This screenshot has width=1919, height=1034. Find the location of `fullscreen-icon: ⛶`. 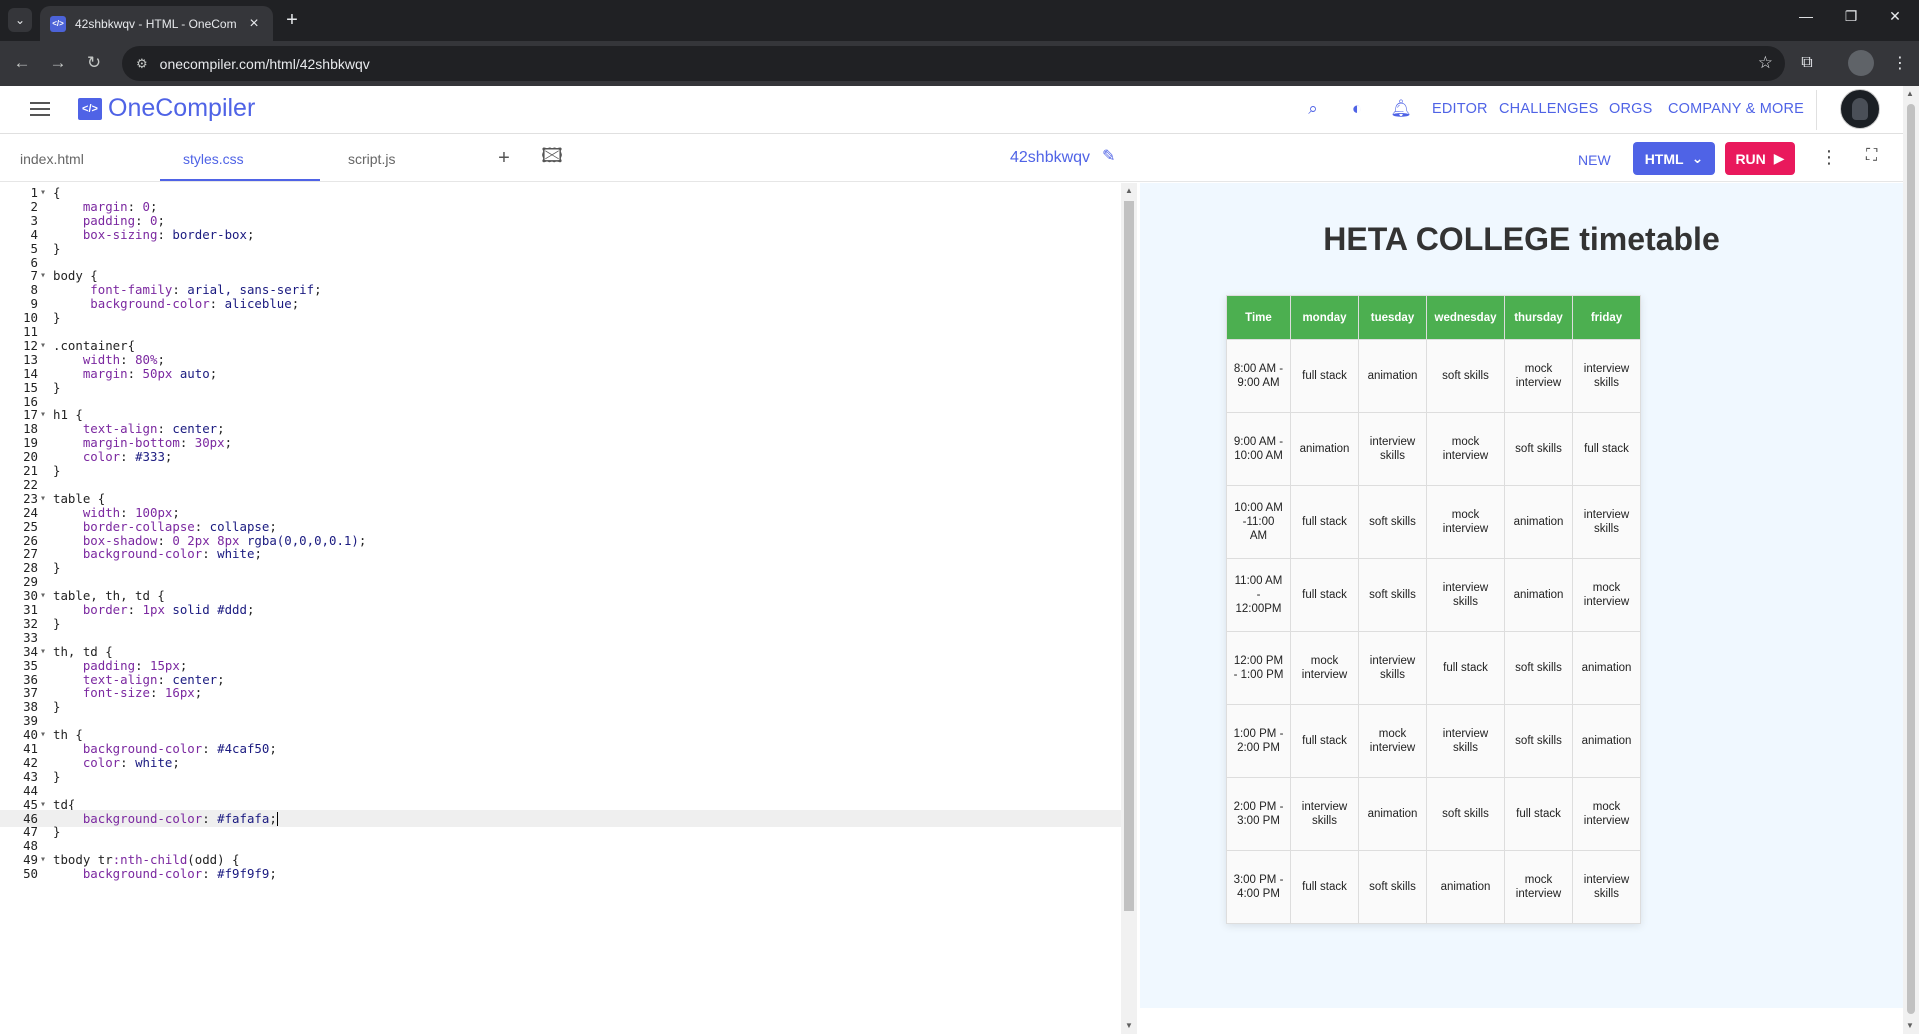

fullscreen-icon: ⛶ is located at coordinates (1871, 156).